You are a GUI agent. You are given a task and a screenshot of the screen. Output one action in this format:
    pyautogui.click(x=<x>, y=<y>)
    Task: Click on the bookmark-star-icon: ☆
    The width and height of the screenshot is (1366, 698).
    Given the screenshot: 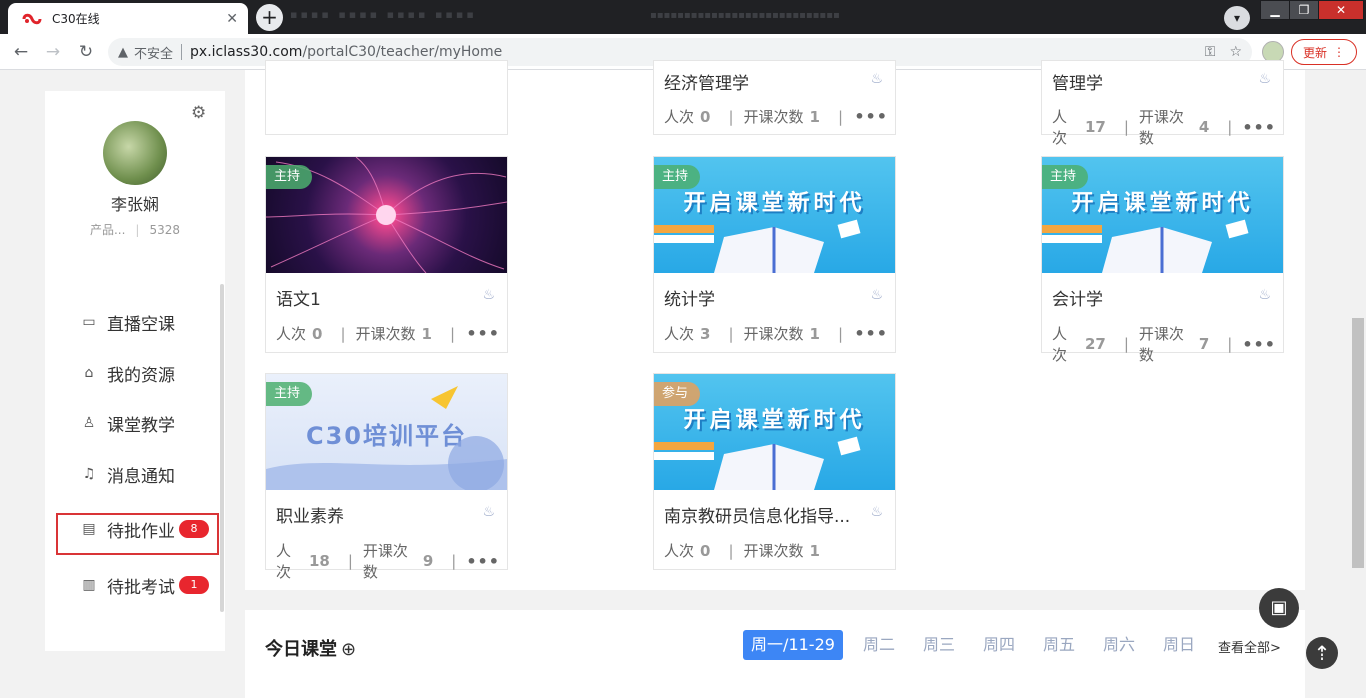 What is the action you would take?
    pyautogui.click(x=1235, y=52)
    